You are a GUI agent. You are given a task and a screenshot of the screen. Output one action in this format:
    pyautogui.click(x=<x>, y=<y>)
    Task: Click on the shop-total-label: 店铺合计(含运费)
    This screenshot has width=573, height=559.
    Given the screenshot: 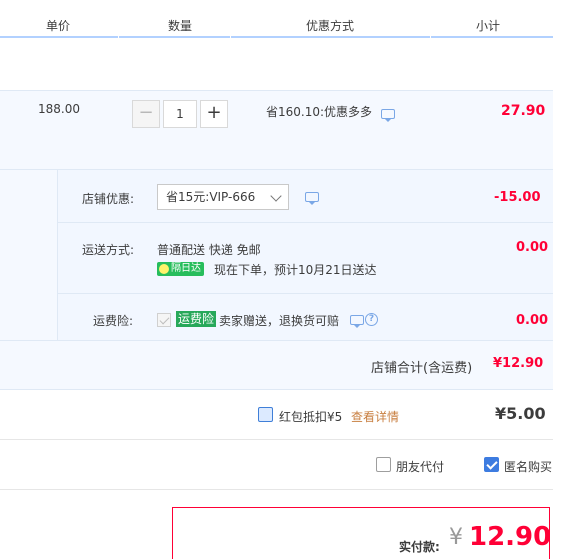 What is the action you would take?
    pyautogui.click(x=422, y=368)
    